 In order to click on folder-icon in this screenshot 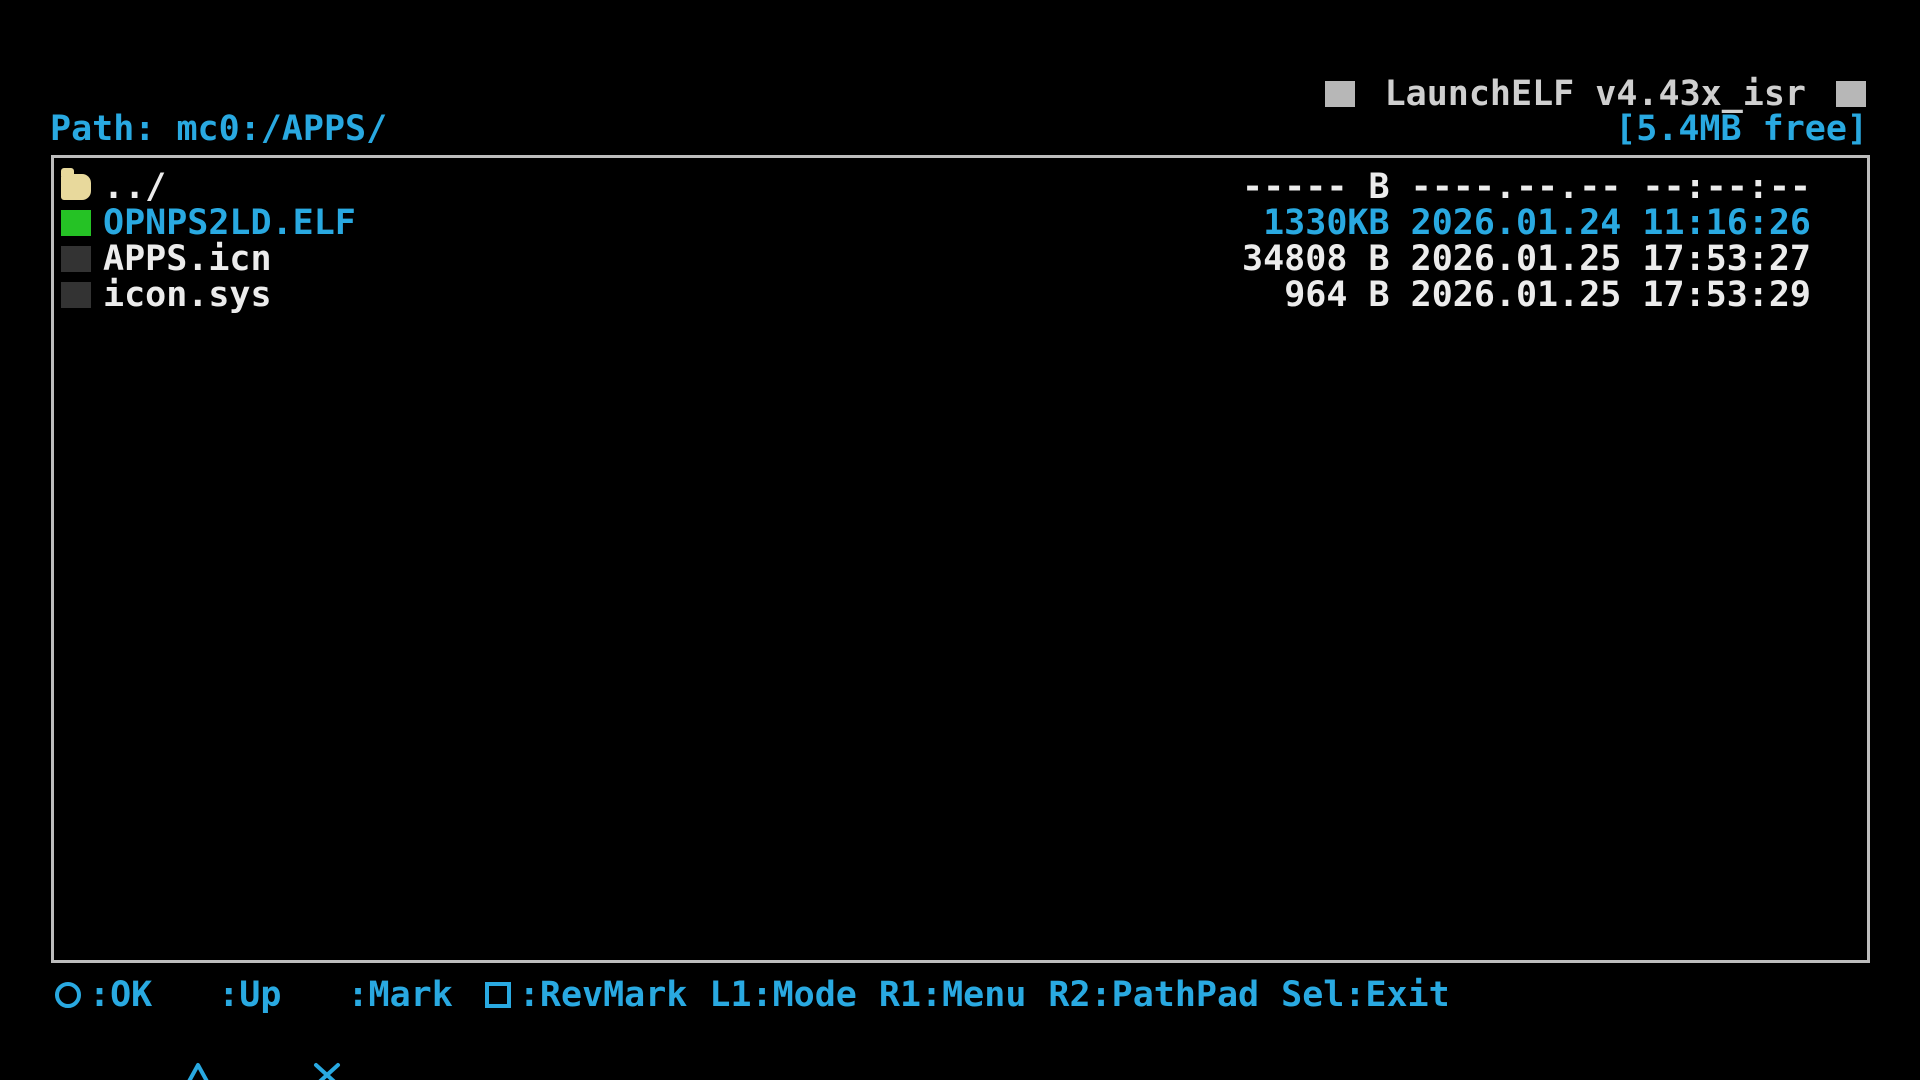, I will do `click(76, 184)`.